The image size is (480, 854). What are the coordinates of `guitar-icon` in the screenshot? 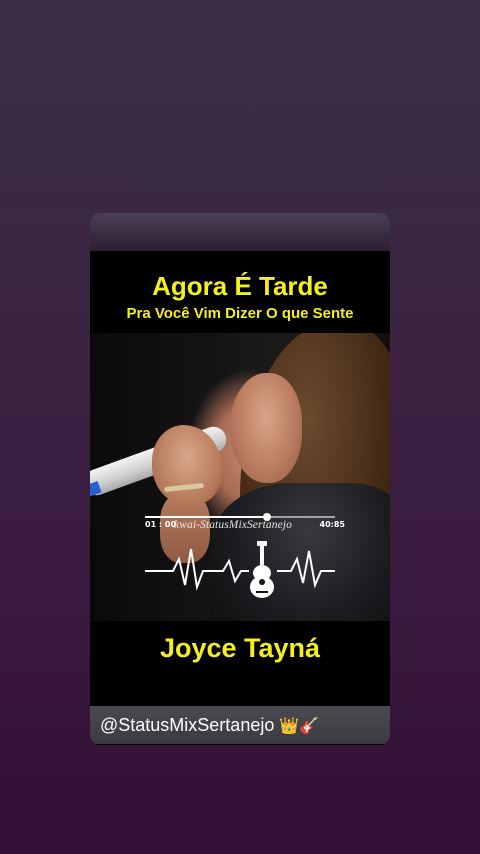 It's located at (262, 569).